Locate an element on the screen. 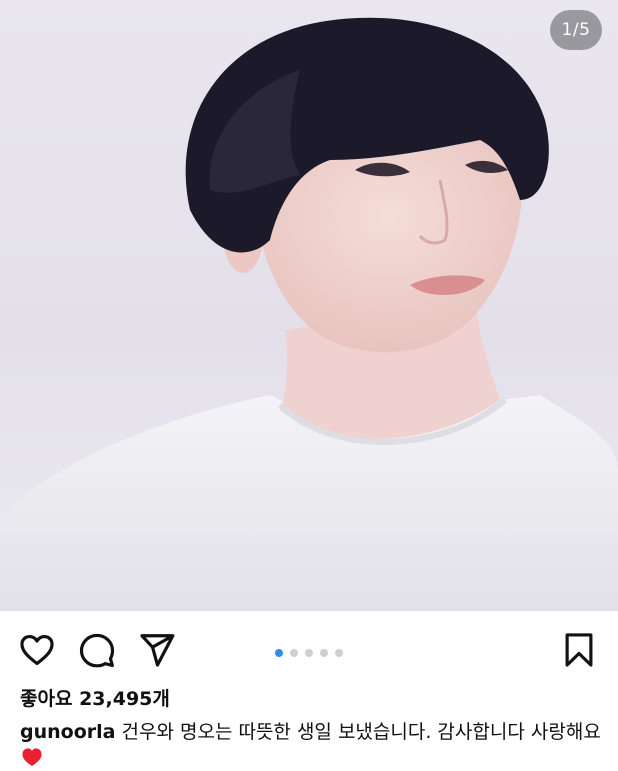 The height and width of the screenshot is (771, 618). bookmark-outline-icon is located at coordinates (579, 650).